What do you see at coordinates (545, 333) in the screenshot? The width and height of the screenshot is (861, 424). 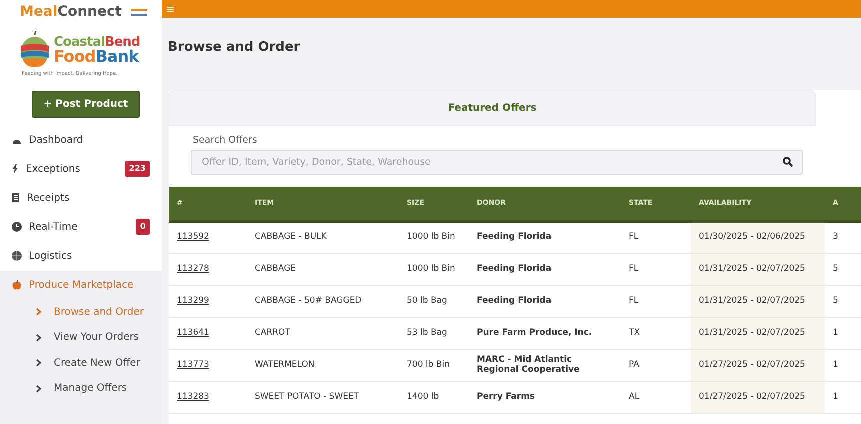 I see `table-cell: Pure Farm Produce, Inc.` at bounding box center [545, 333].